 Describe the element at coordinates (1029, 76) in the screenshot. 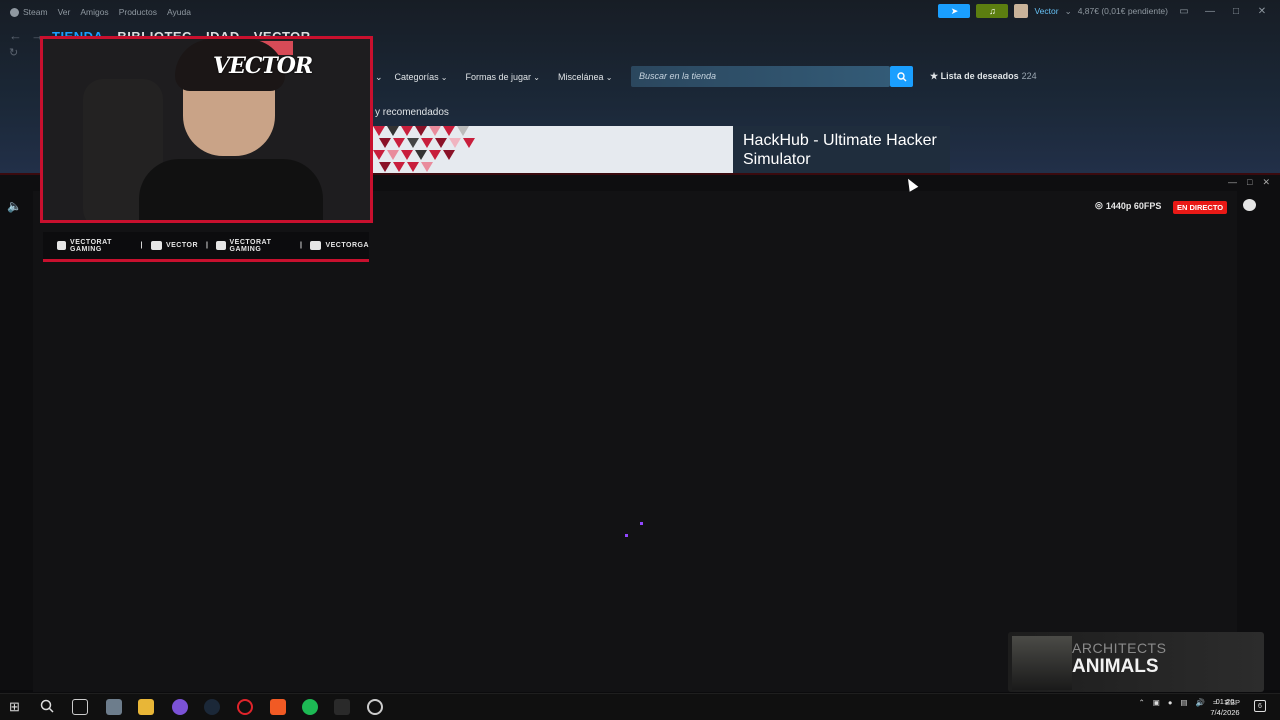

I see `wishlist-count: 224` at that location.